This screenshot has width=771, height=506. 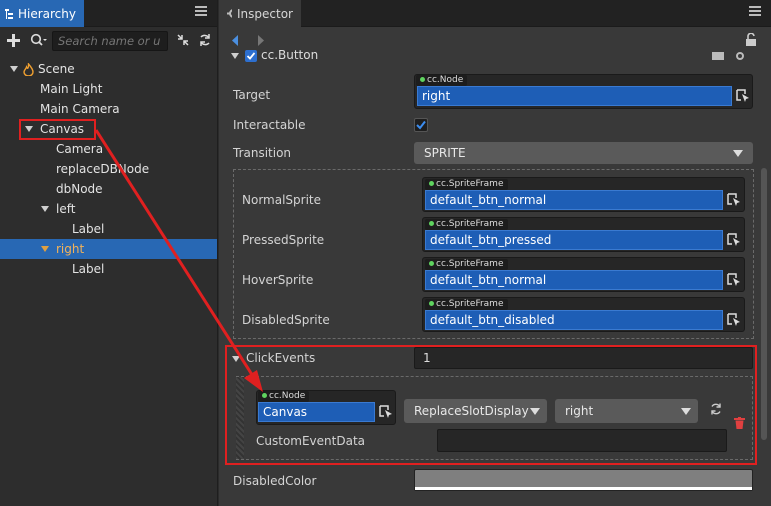 What do you see at coordinates (108, 209) in the screenshot?
I see `tree-item-left: left` at bounding box center [108, 209].